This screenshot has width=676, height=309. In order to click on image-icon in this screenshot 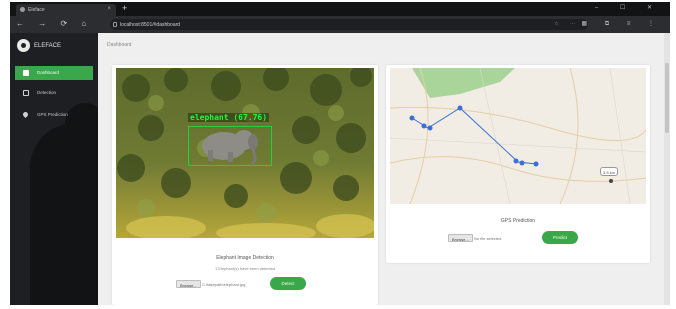, I will do `click(26, 93)`.